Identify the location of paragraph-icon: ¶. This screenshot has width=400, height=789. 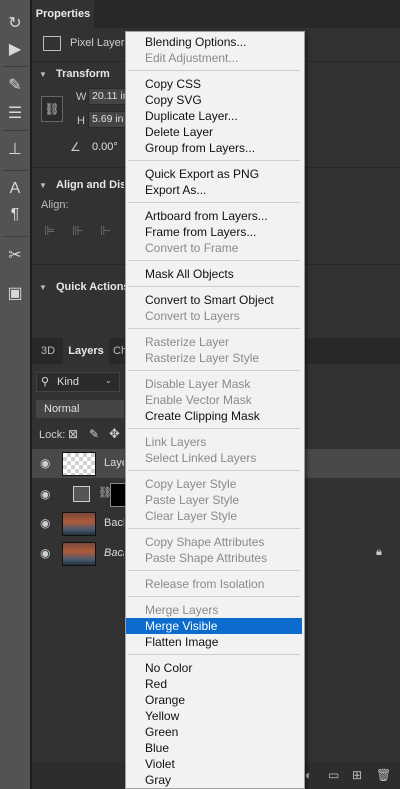
(15, 215).